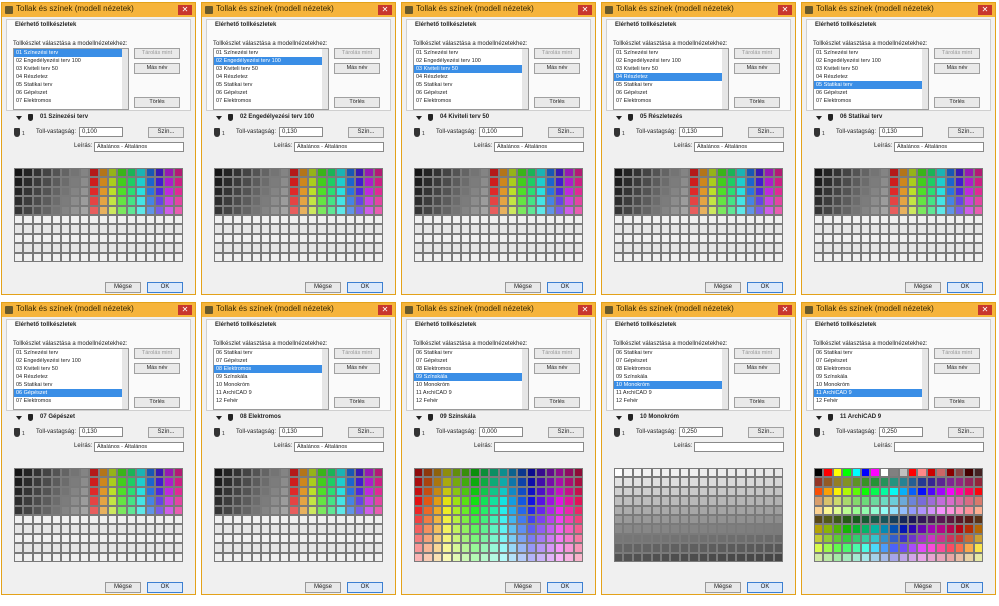 The image size is (999, 606). What do you see at coordinates (471, 353) in the screenshot?
I see `list-item: 06 Statikai terv` at bounding box center [471, 353].